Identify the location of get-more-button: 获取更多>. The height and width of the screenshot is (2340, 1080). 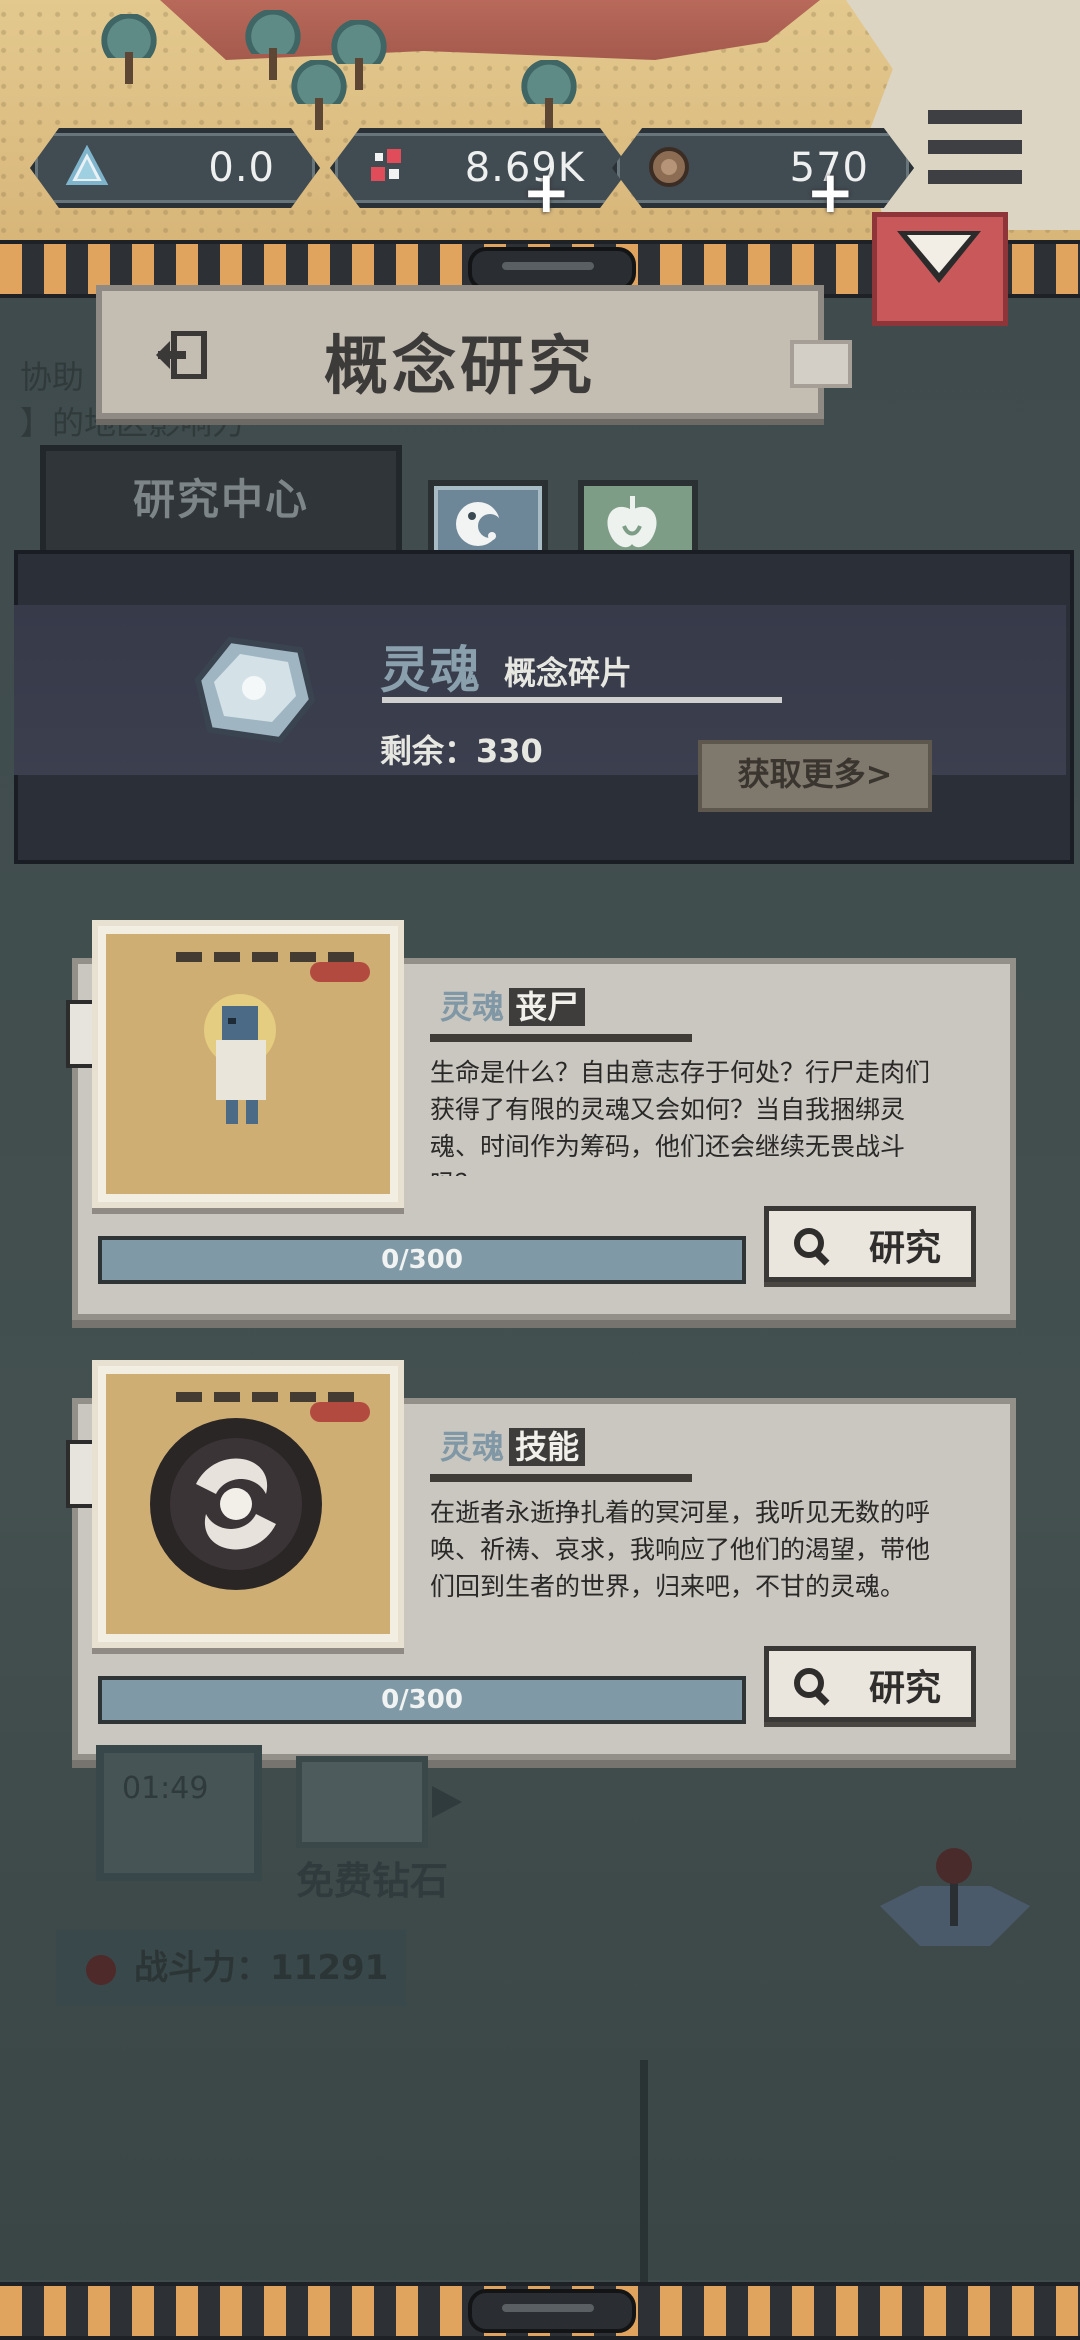
(815, 776).